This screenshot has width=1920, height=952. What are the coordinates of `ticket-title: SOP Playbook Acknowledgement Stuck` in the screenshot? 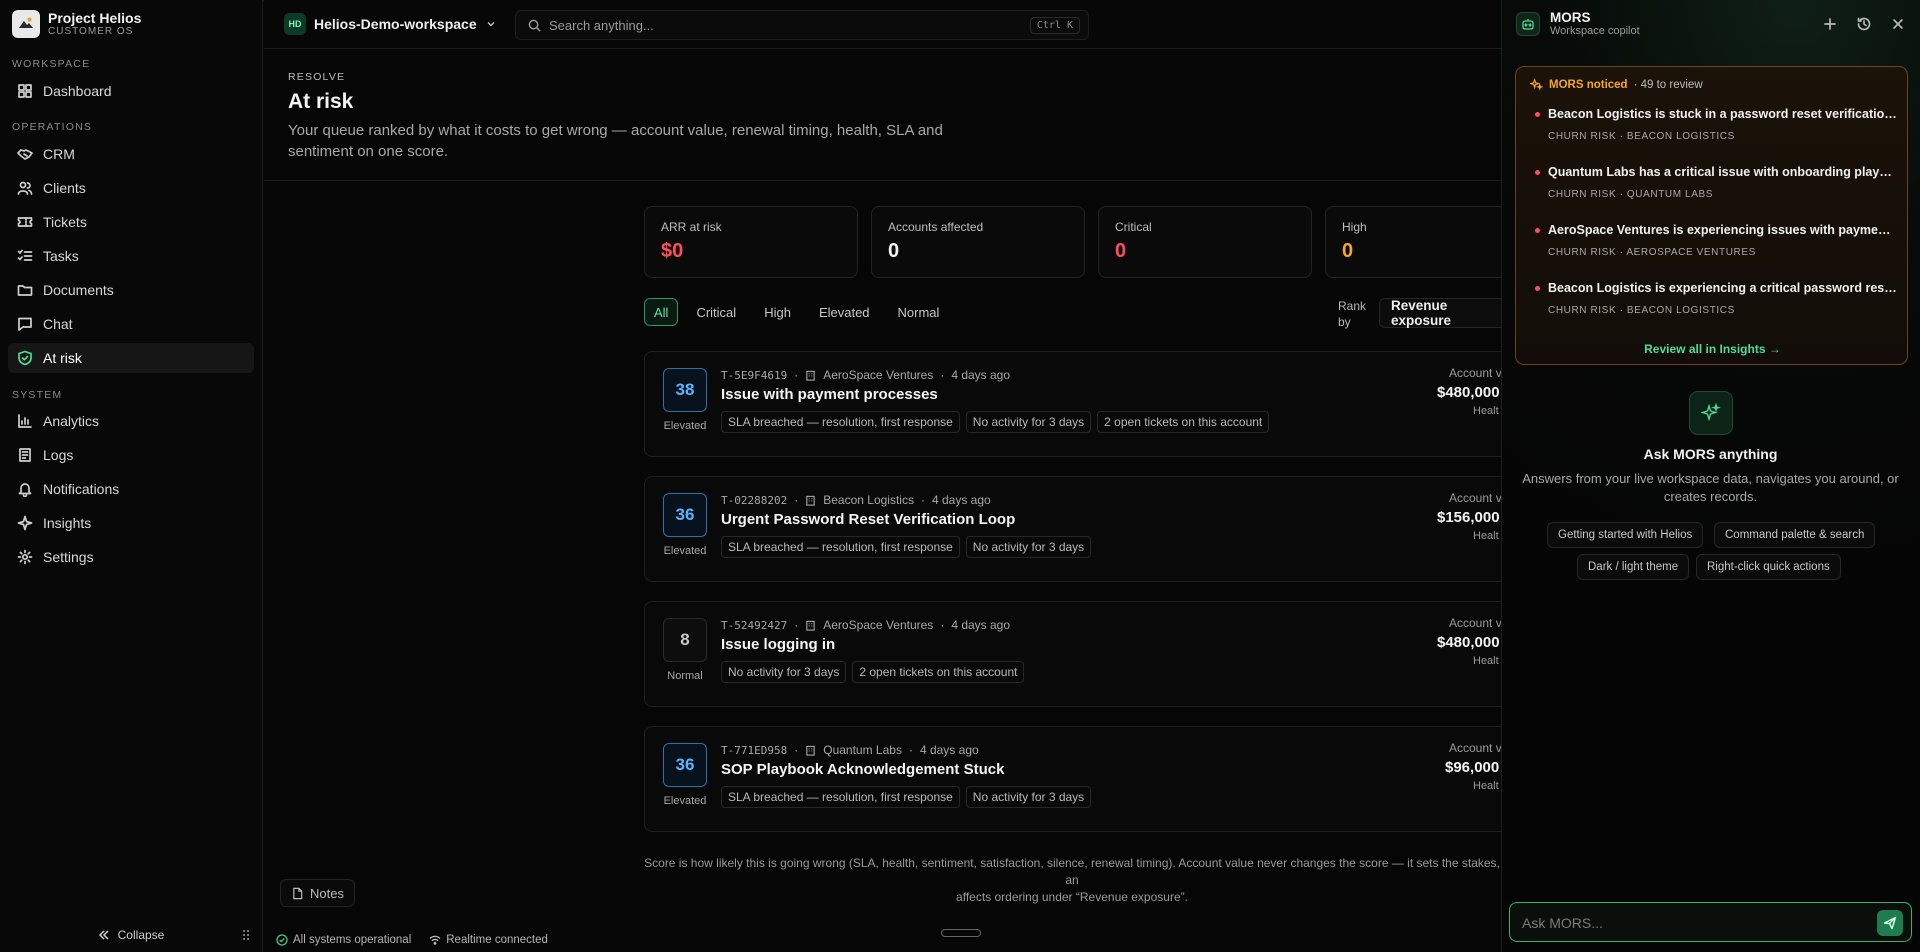 It's located at (862, 769).